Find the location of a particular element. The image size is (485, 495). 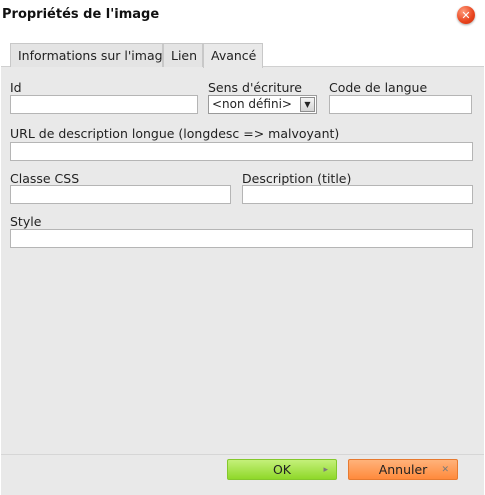

tab-link: Lien is located at coordinates (183, 55).